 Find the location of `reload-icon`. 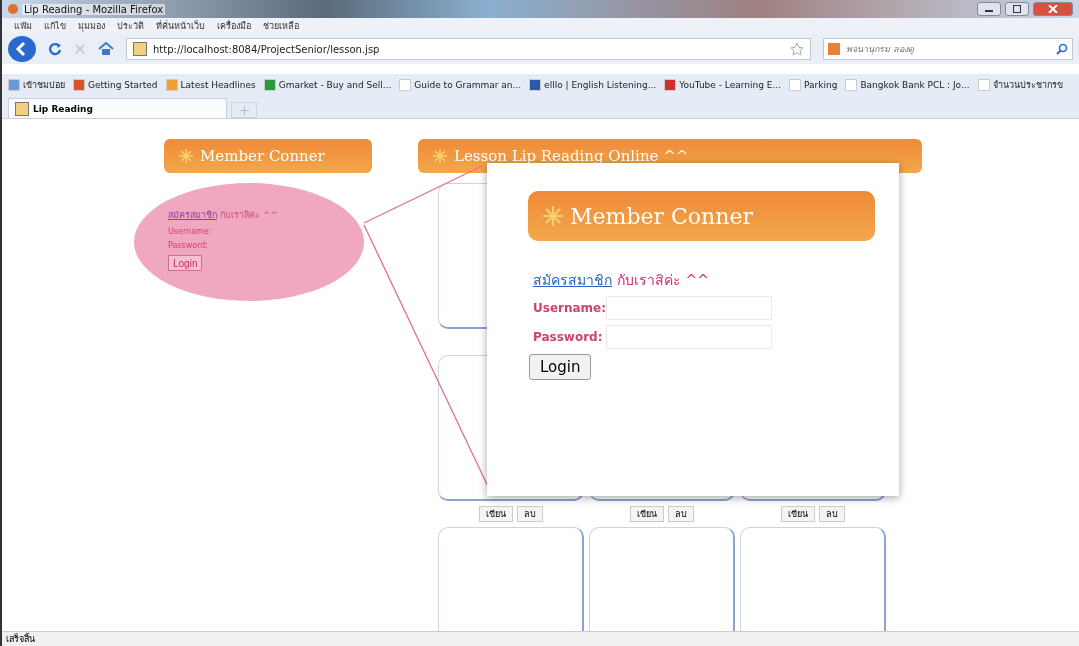

reload-icon is located at coordinates (55, 49).